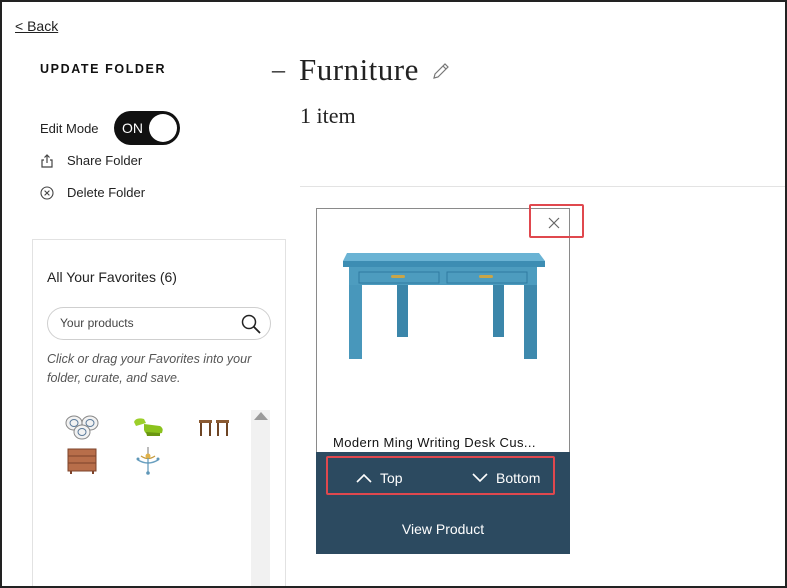  Describe the element at coordinates (82, 427) in the screenshot. I see `plates-thumbnail` at that location.